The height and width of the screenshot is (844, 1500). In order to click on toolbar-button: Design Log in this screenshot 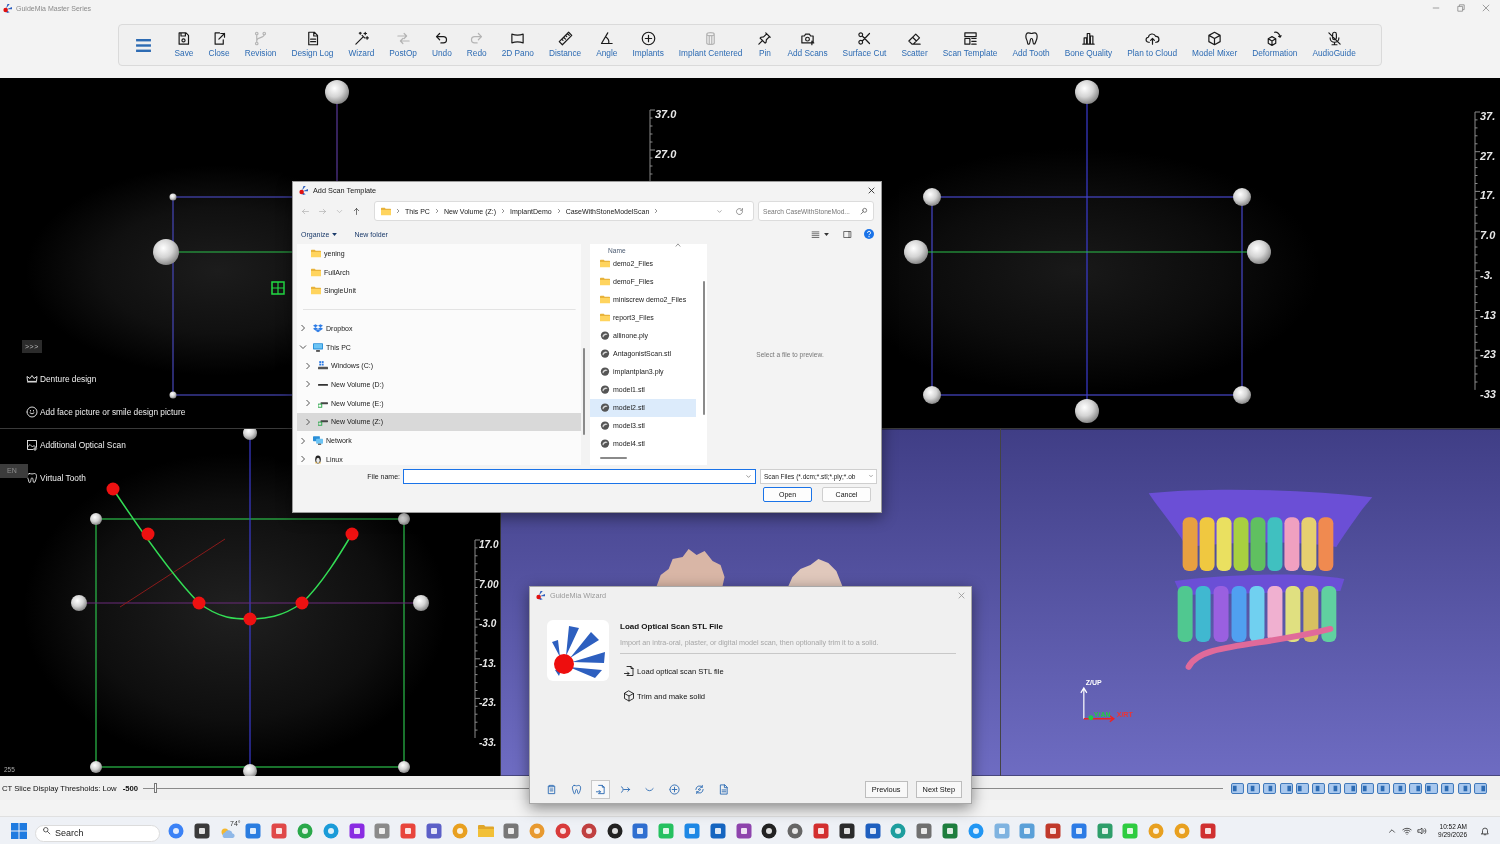, I will do `click(312, 41)`.